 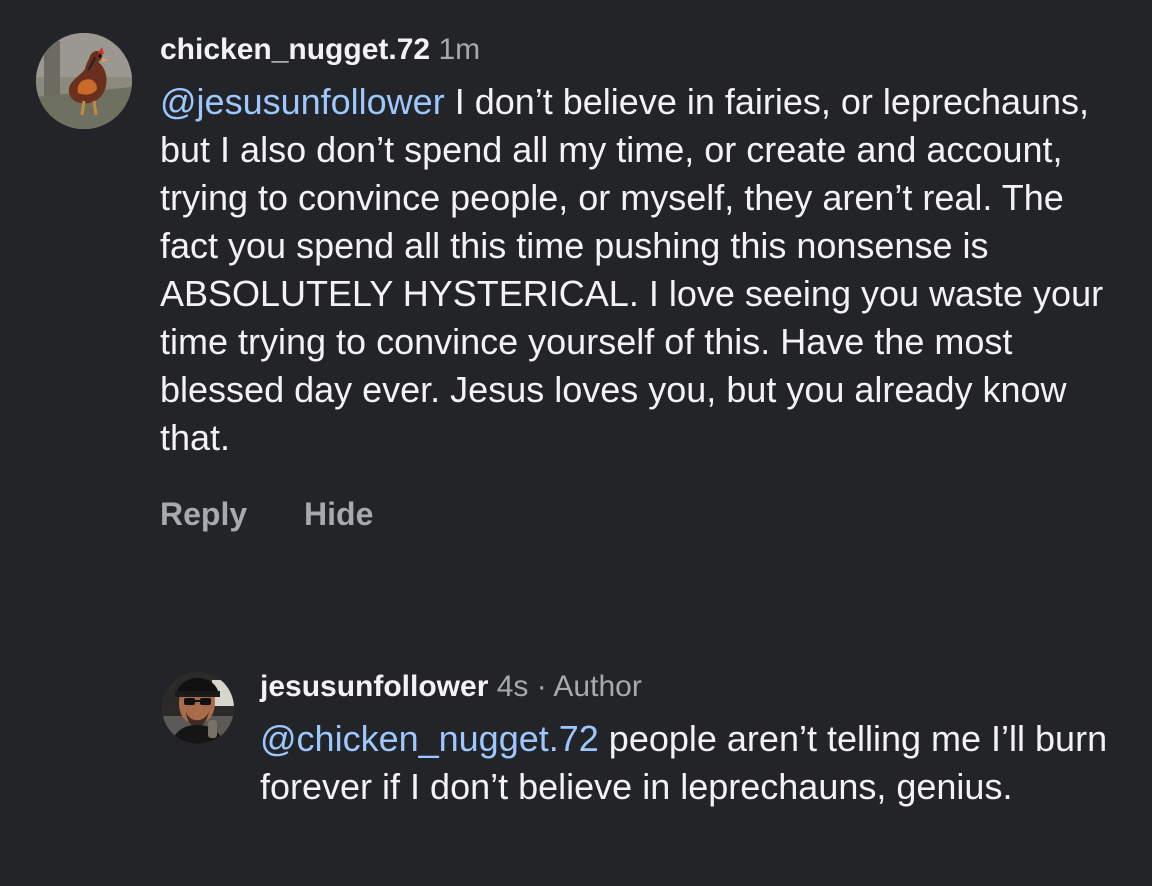 What do you see at coordinates (338, 514) in the screenshot?
I see `hide-button: Hide` at bounding box center [338, 514].